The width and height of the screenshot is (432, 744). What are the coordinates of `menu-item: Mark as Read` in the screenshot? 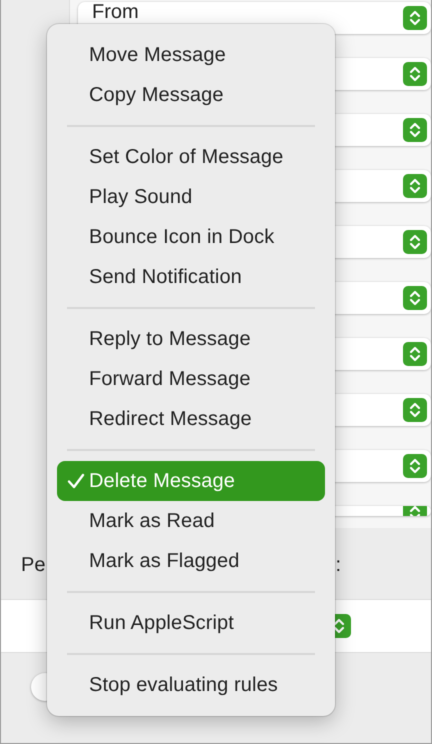 It's located at (191, 521).